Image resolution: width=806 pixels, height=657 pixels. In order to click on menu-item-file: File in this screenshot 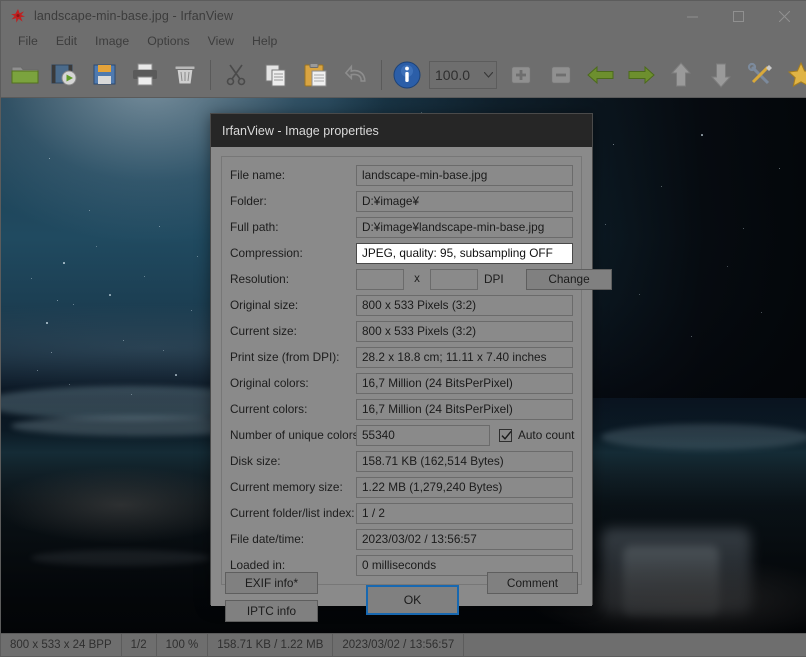, I will do `click(28, 41)`.